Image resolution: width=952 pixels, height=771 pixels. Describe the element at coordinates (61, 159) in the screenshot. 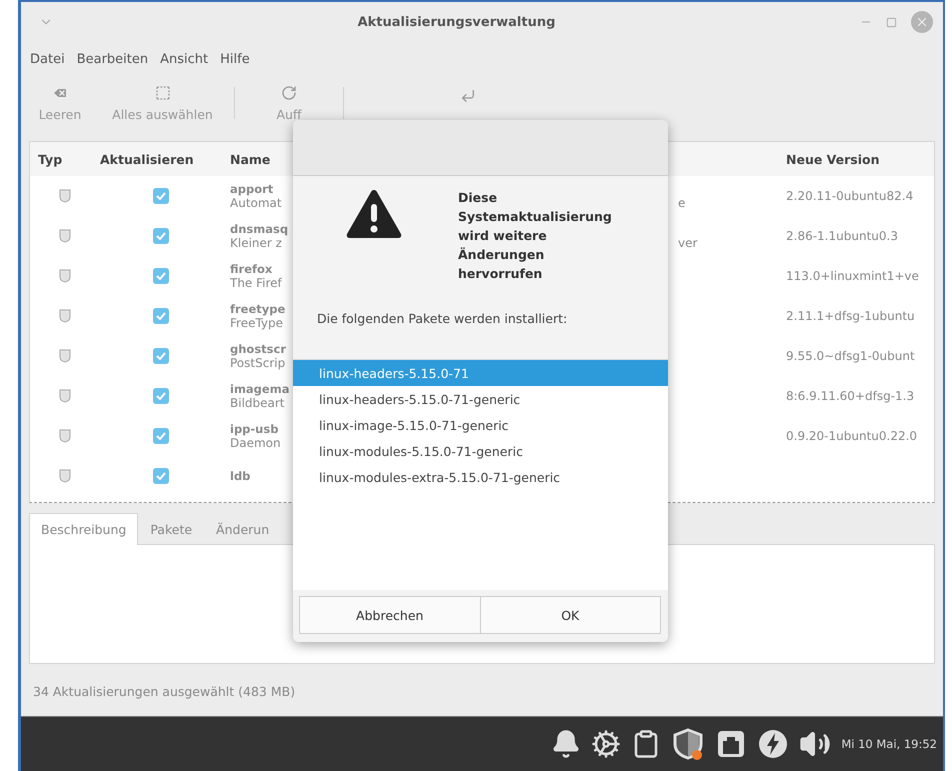

I see `column-header: Typ` at that location.